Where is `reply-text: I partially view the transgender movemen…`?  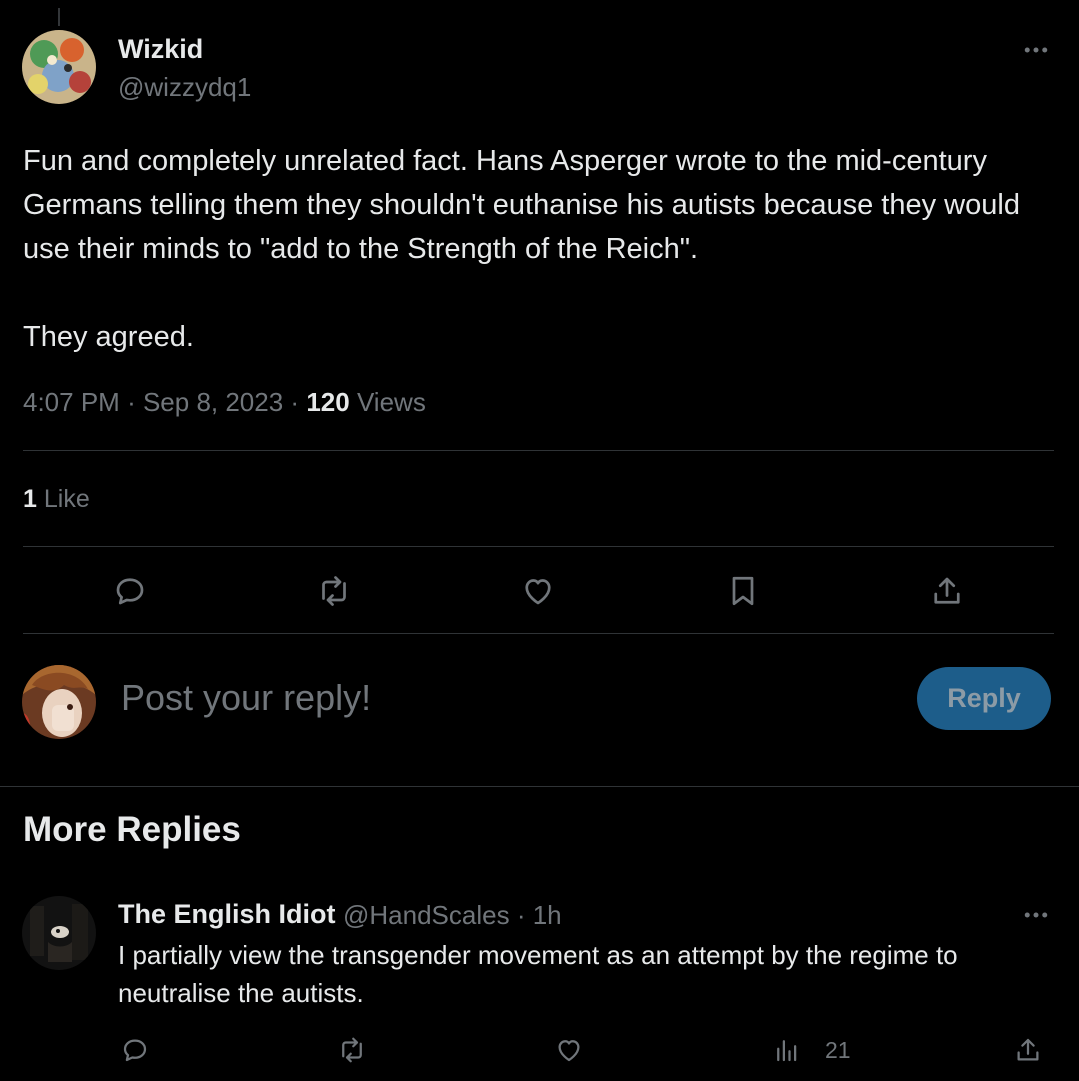
reply-text: I partially view the transgender movemen… is located at coordinates (538, 974).